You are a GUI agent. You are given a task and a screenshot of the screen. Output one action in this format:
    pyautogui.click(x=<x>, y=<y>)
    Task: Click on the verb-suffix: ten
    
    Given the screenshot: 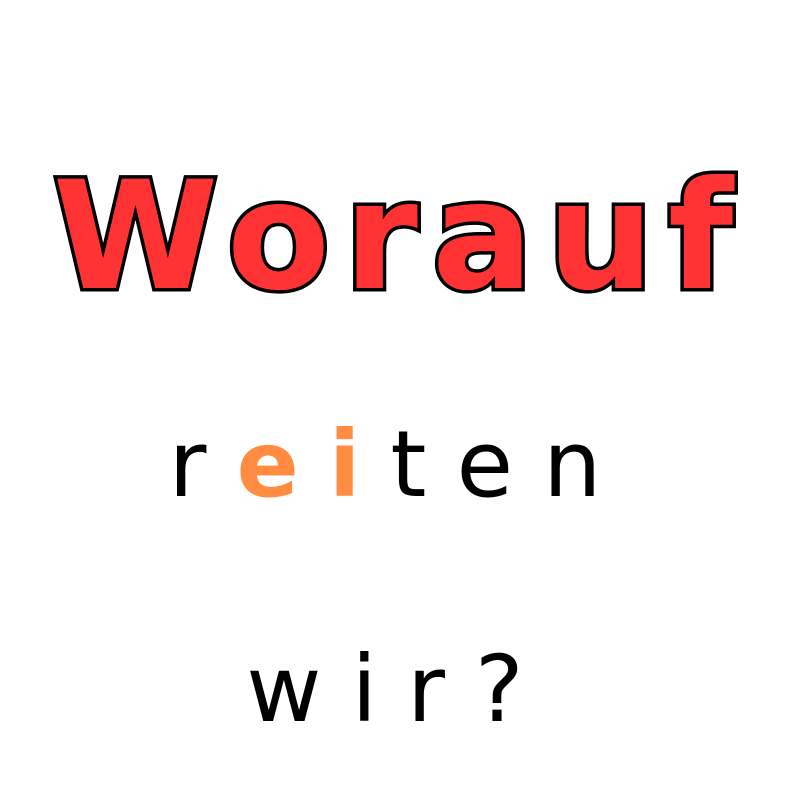 What is the action you would take?
    pyautogui.click(x=511, y=464)
    